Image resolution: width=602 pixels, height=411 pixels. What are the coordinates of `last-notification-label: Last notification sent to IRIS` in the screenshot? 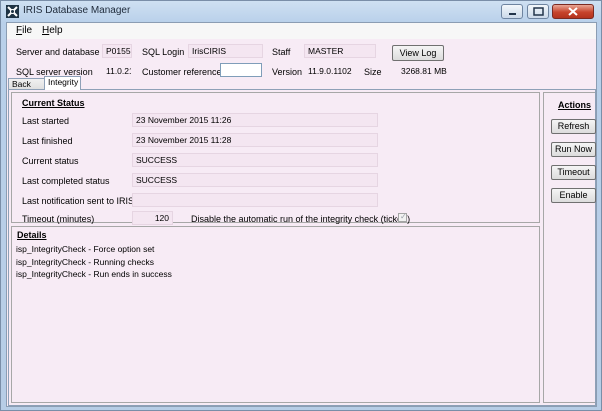 It's located at (78, 201).